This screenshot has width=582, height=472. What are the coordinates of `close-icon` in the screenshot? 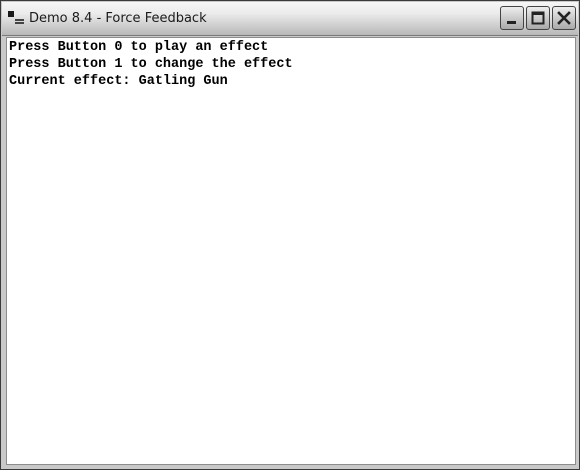 It's located at (564, 18).